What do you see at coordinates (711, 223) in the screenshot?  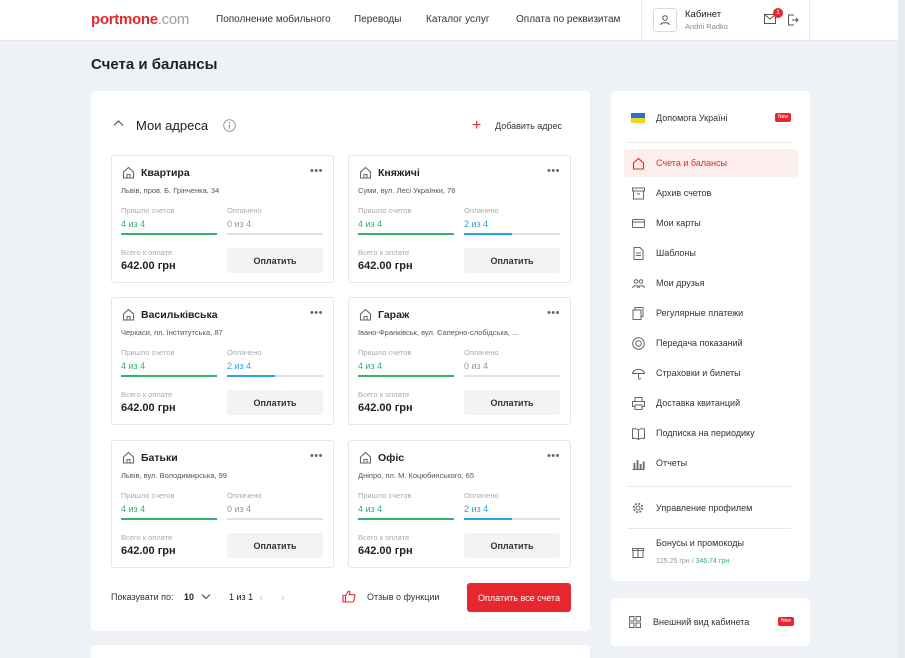 I see `sidebar-item-card: Мои карты` at bounding box center [711, 223].